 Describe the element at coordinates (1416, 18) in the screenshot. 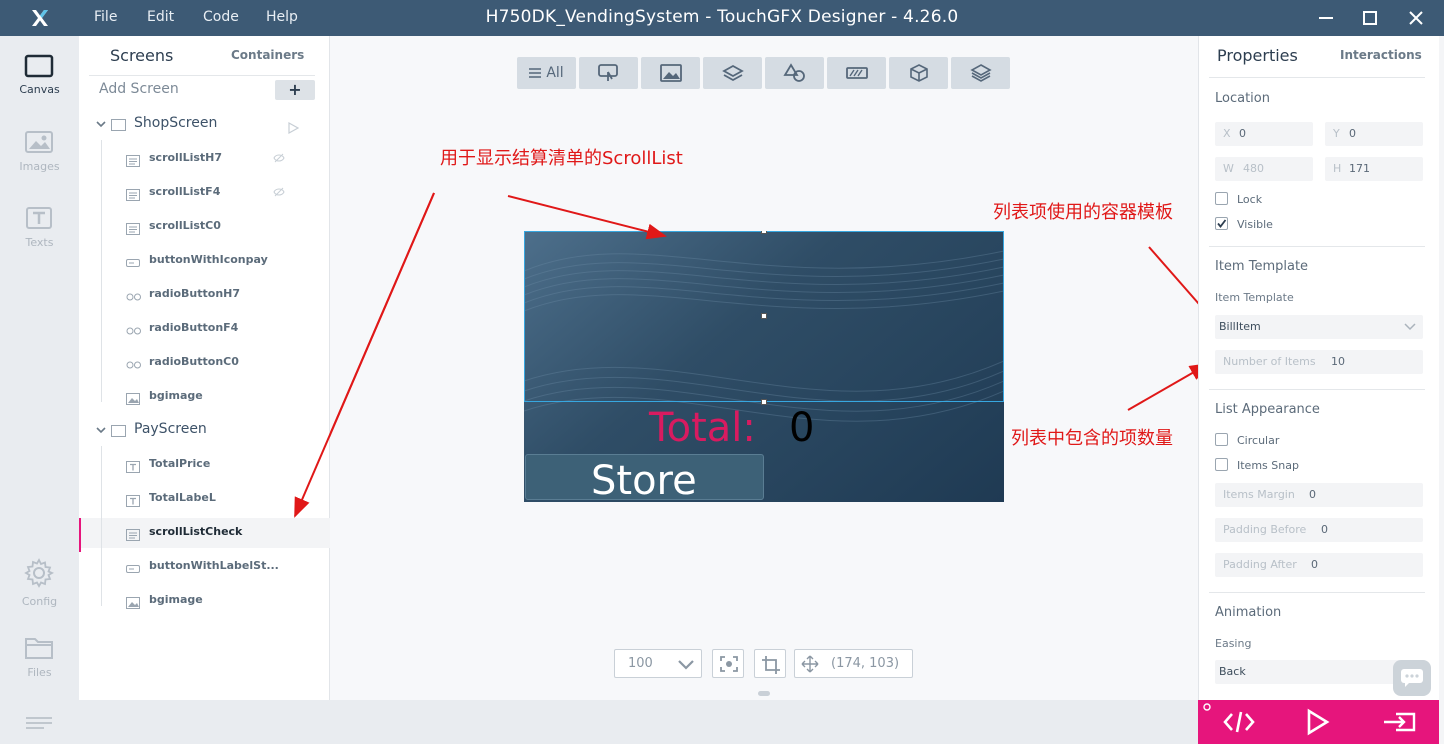

I see `close-button` at that location.